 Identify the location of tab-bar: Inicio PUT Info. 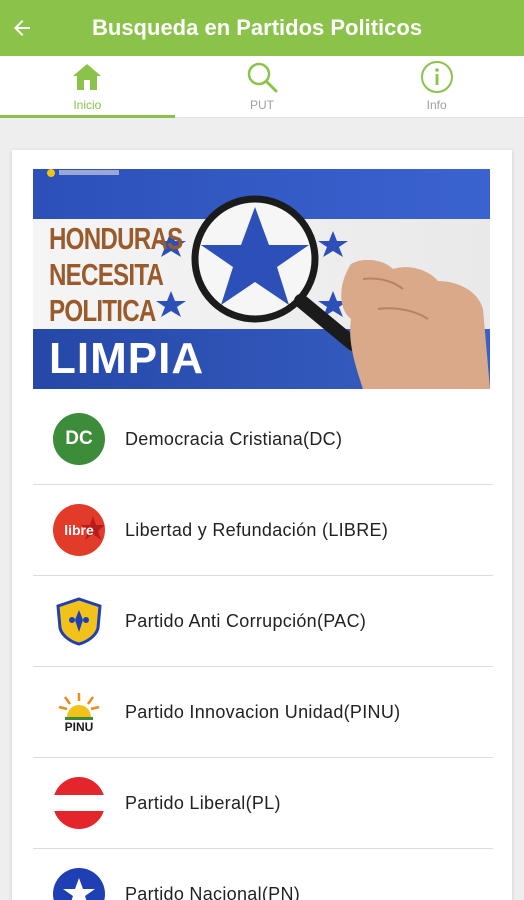
(262, 87).